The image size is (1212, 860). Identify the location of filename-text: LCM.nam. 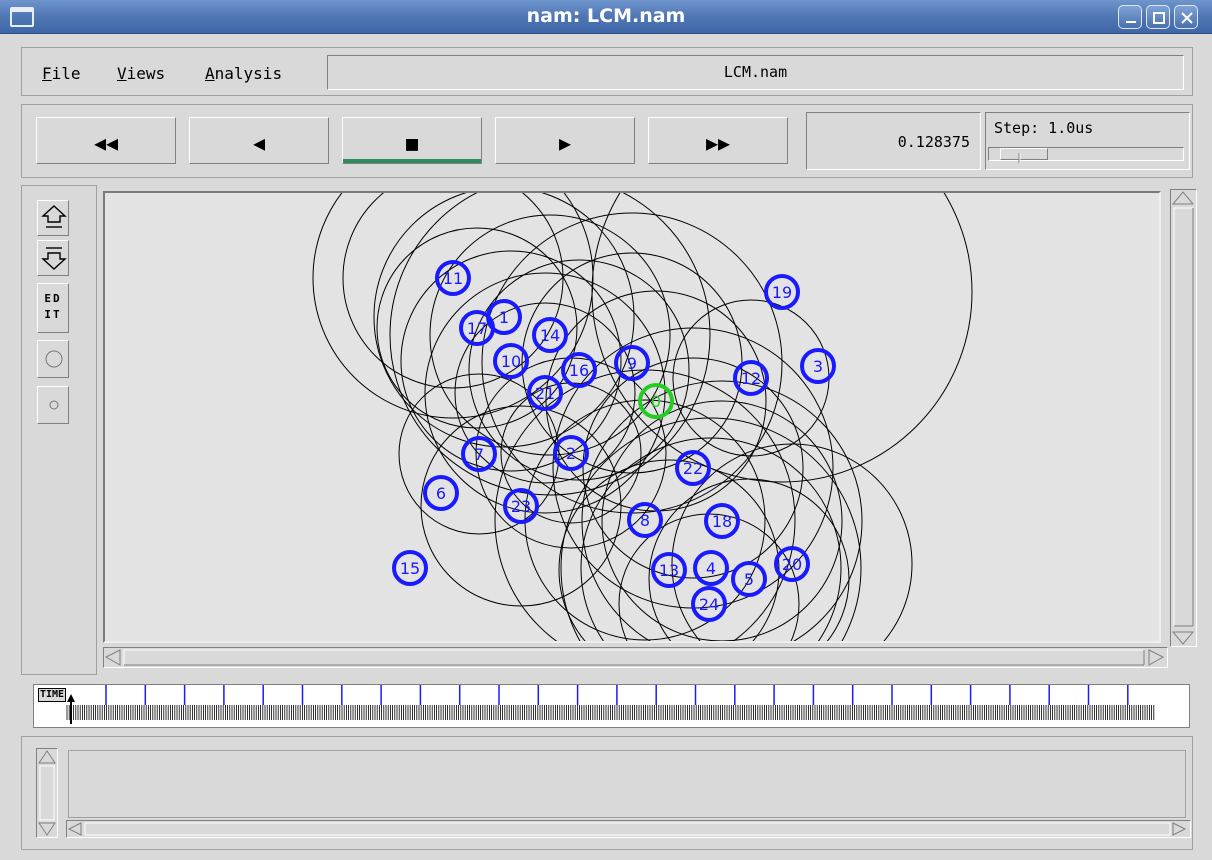
(755, 72).